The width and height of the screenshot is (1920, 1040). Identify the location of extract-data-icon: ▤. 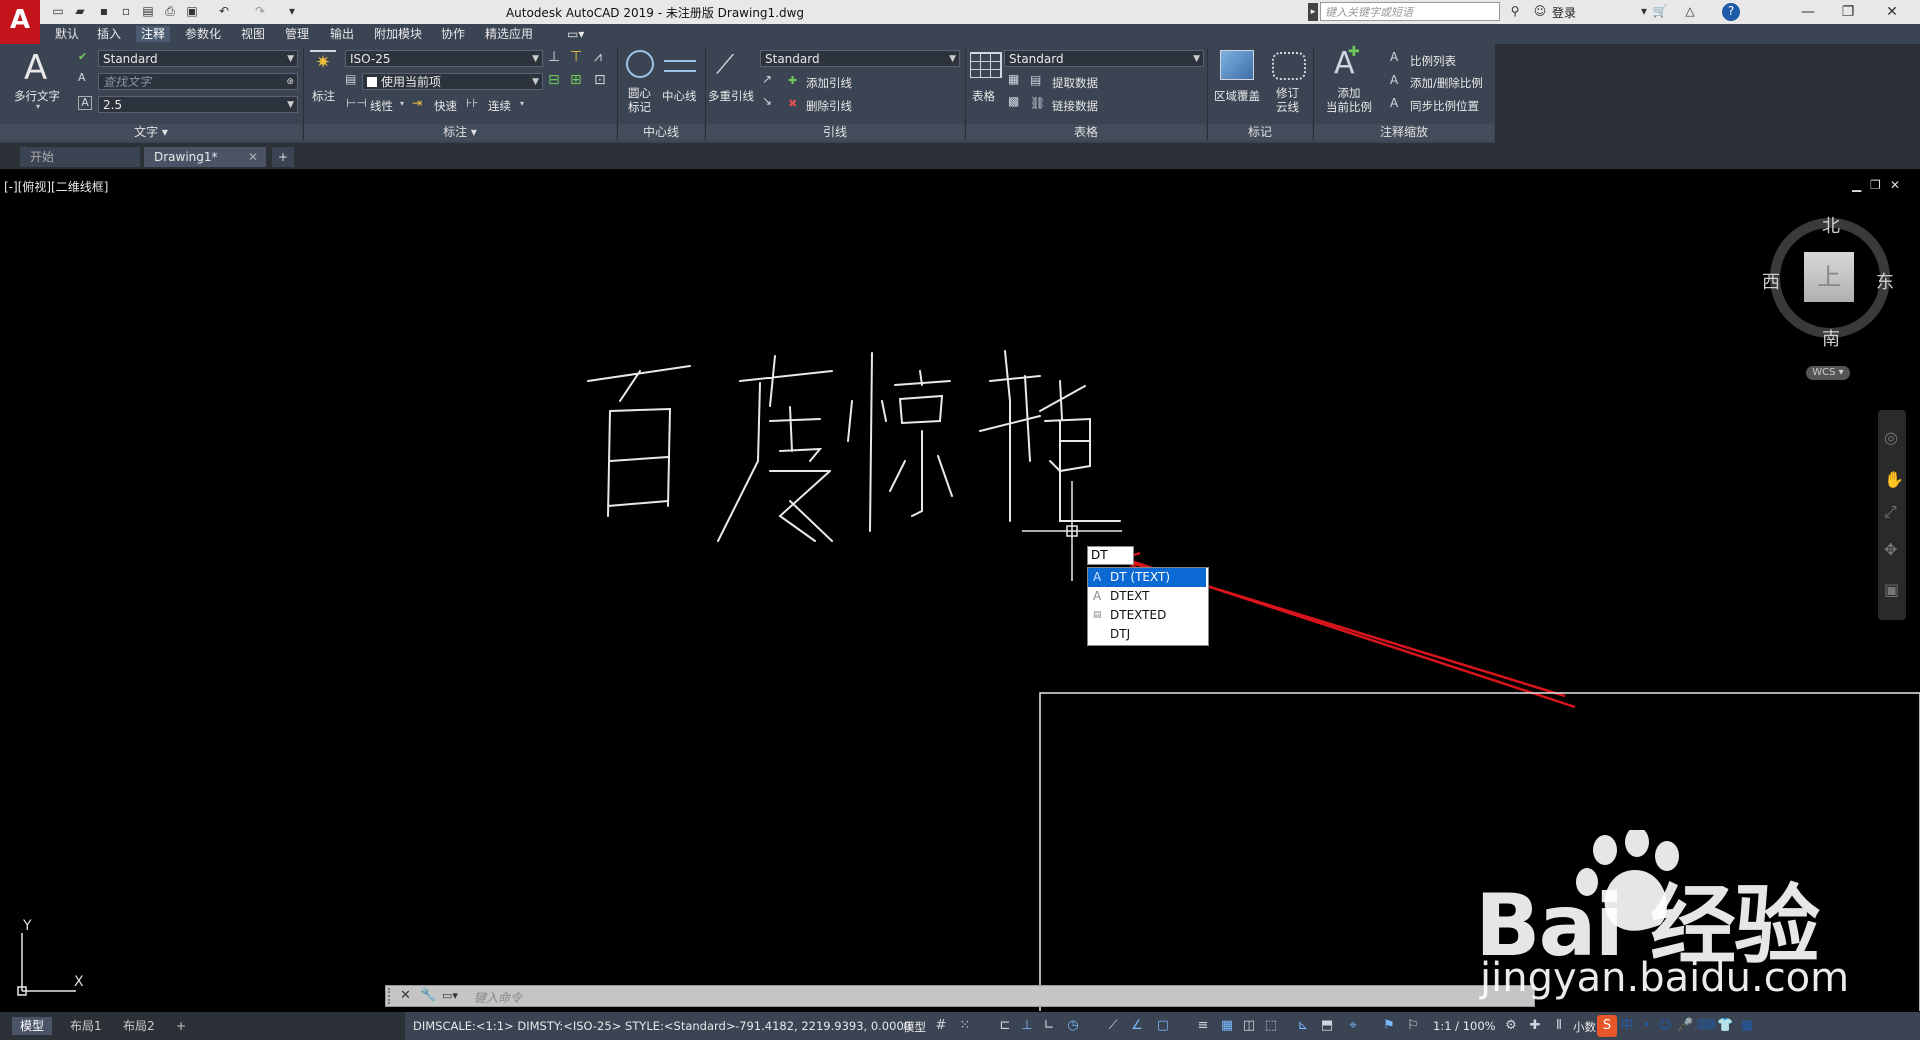
(1035, 80).